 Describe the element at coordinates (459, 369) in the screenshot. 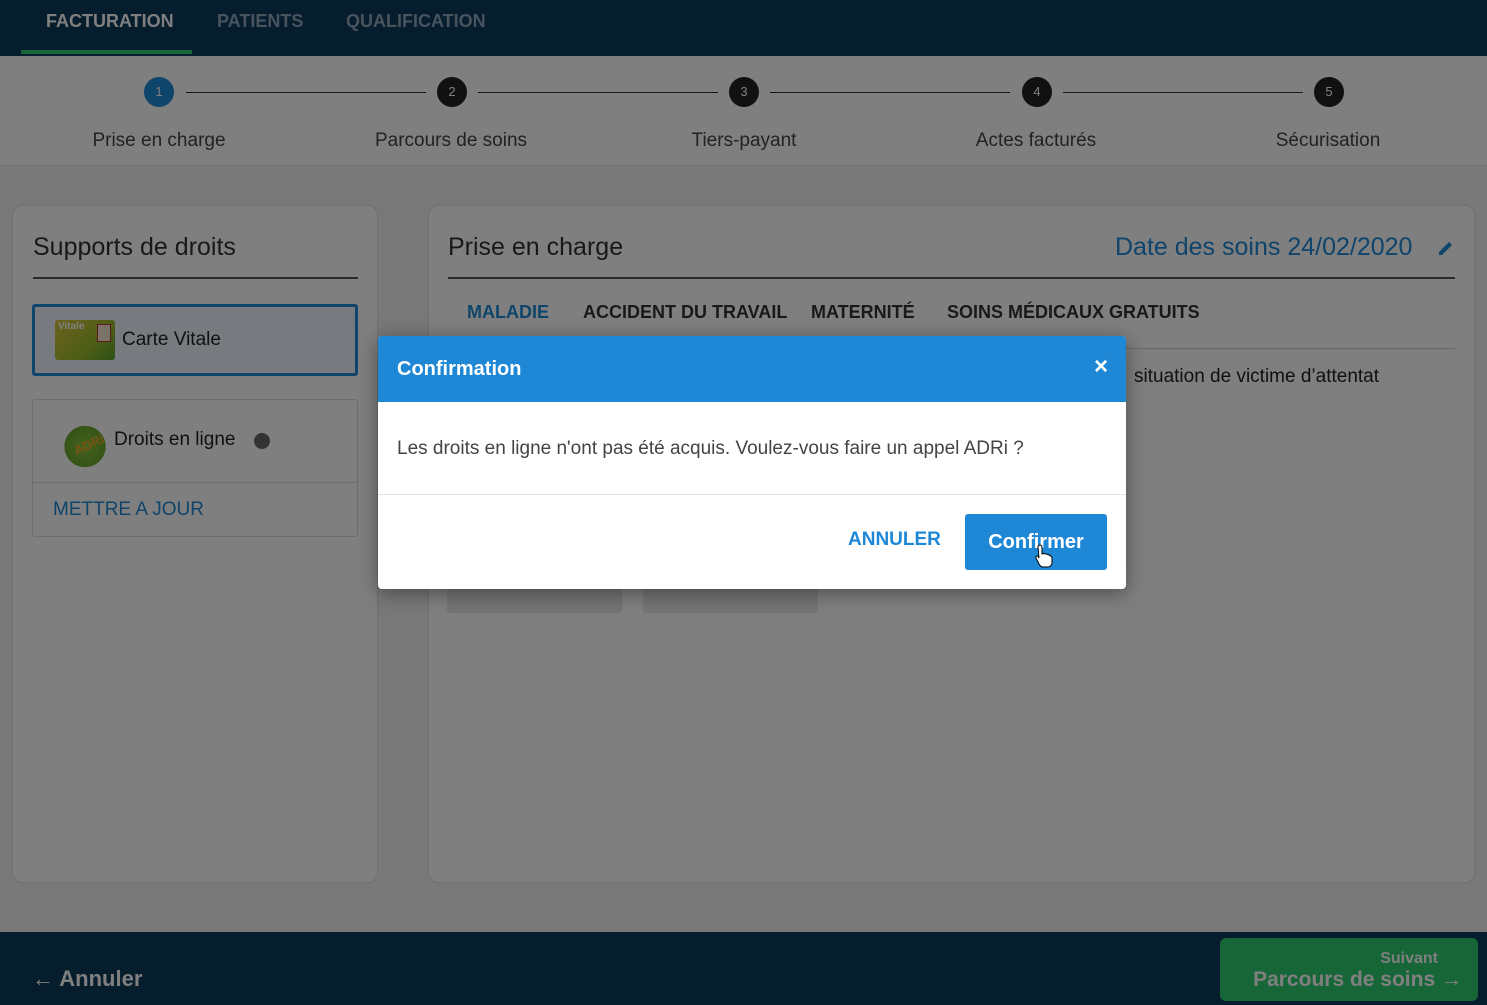

I see `modal-title: Confirmation` at that location.